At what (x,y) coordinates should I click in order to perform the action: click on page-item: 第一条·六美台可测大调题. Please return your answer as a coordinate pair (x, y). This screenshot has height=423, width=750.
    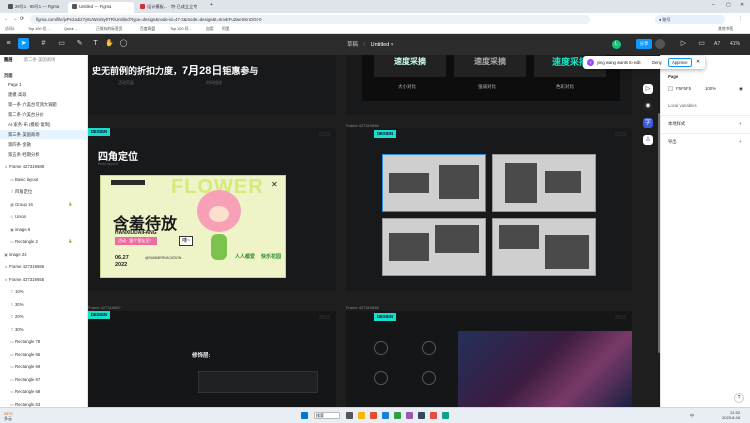
    Looking at the image, I should click on (43, 104).